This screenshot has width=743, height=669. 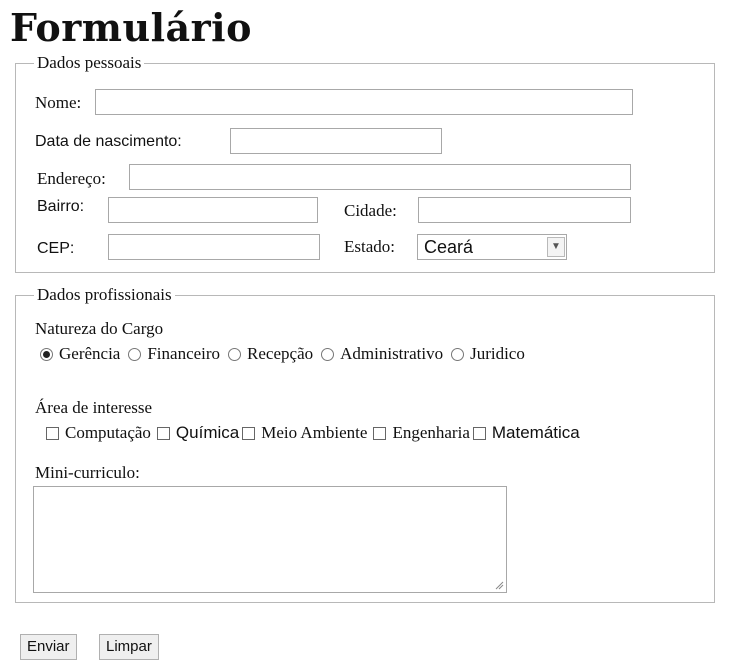 I want to click on nascimento-input, so click(x=336, y=141).